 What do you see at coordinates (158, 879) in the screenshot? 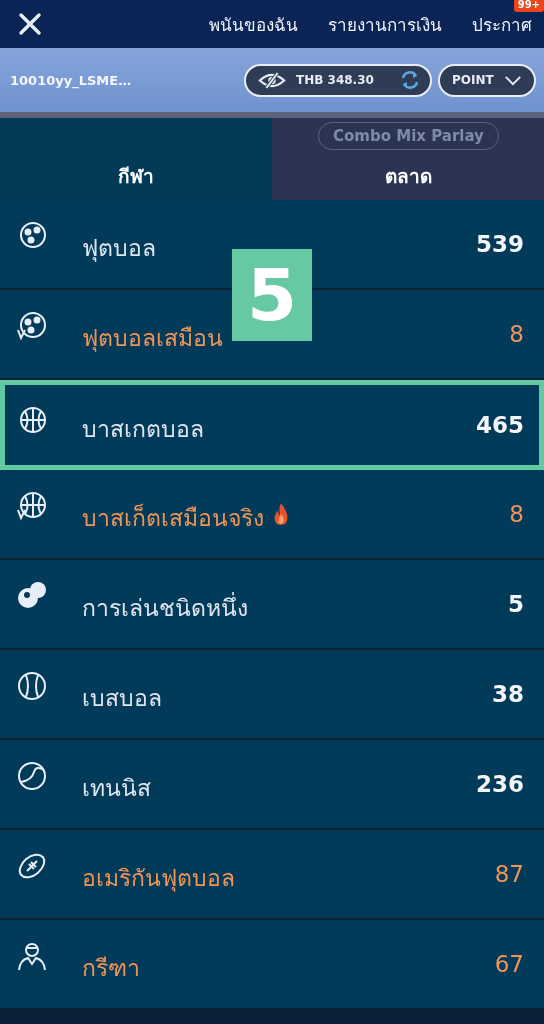
I see `sport-name: อเมริกันฟุตบอล` at bounding box center [158, 879].